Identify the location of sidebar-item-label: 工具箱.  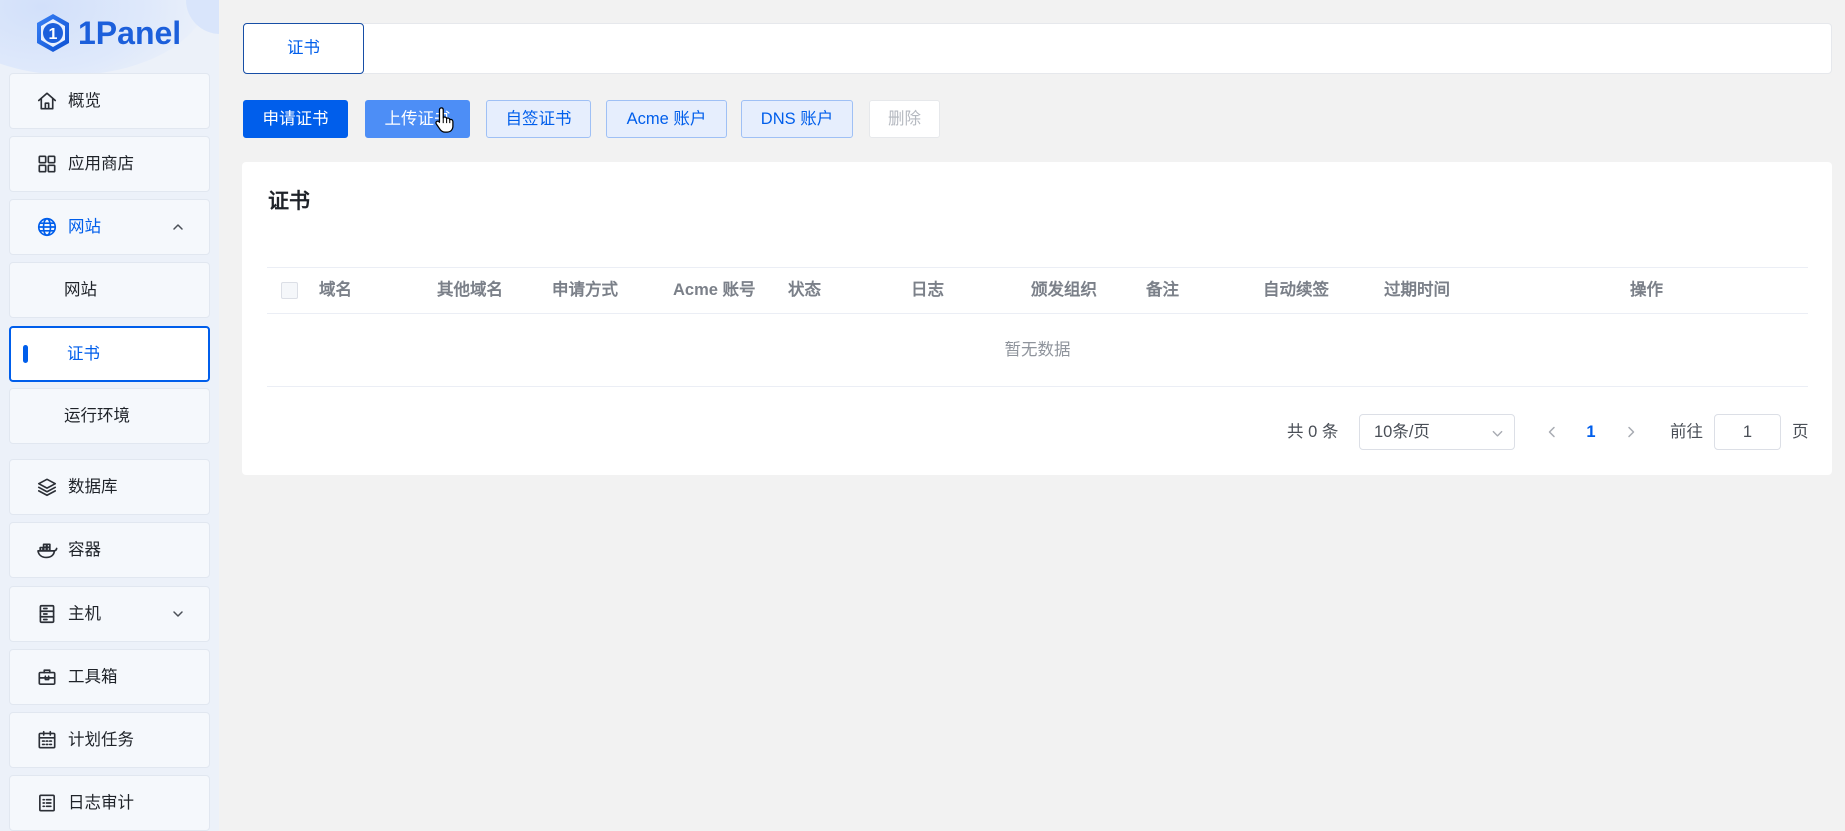
(93, 677).